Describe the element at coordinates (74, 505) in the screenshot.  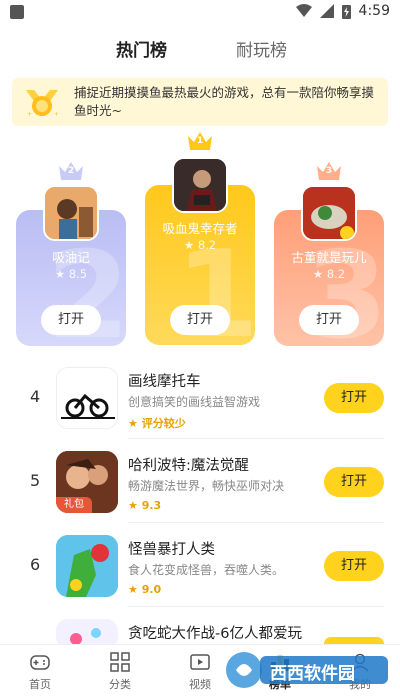
I see `gift-badge: 礼包` at that location.